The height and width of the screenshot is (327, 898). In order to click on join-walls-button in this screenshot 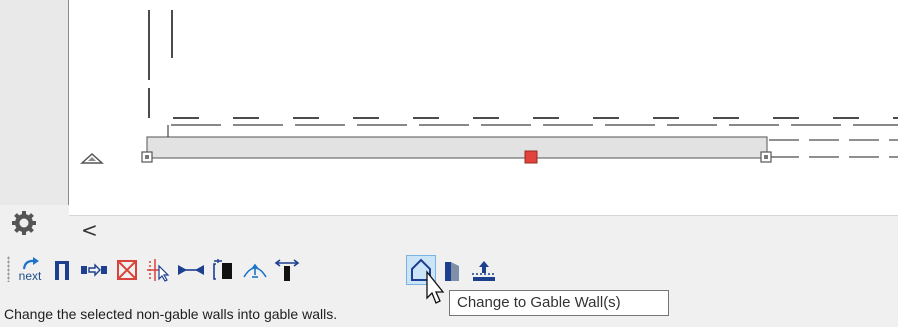, I will do `click(94, 270)`.